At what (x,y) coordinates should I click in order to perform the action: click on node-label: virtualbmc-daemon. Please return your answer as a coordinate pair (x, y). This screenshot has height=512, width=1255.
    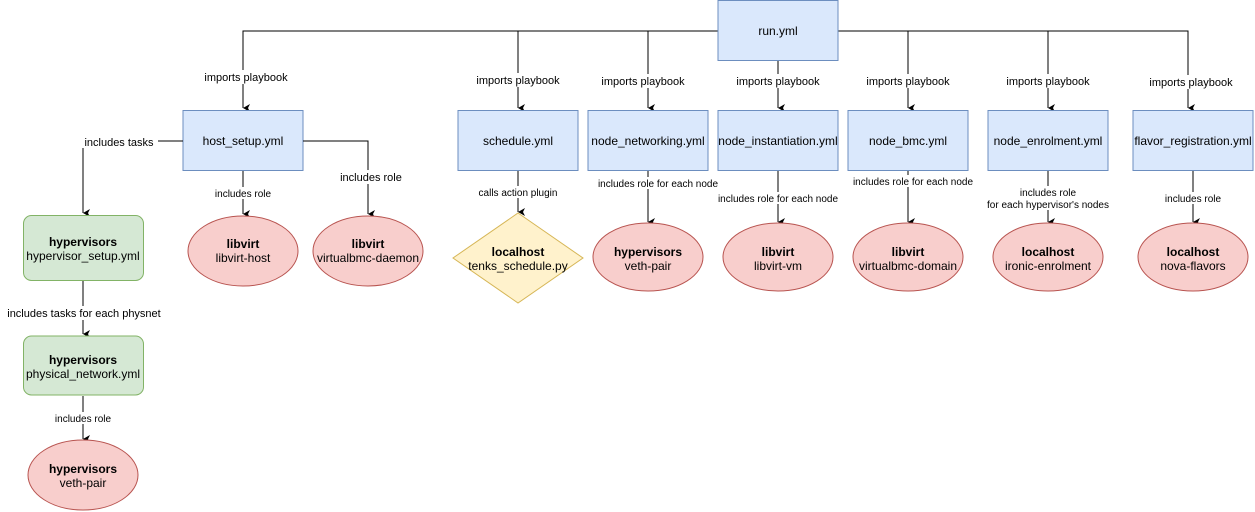
    Looking at the image, I should click on (368, 258).